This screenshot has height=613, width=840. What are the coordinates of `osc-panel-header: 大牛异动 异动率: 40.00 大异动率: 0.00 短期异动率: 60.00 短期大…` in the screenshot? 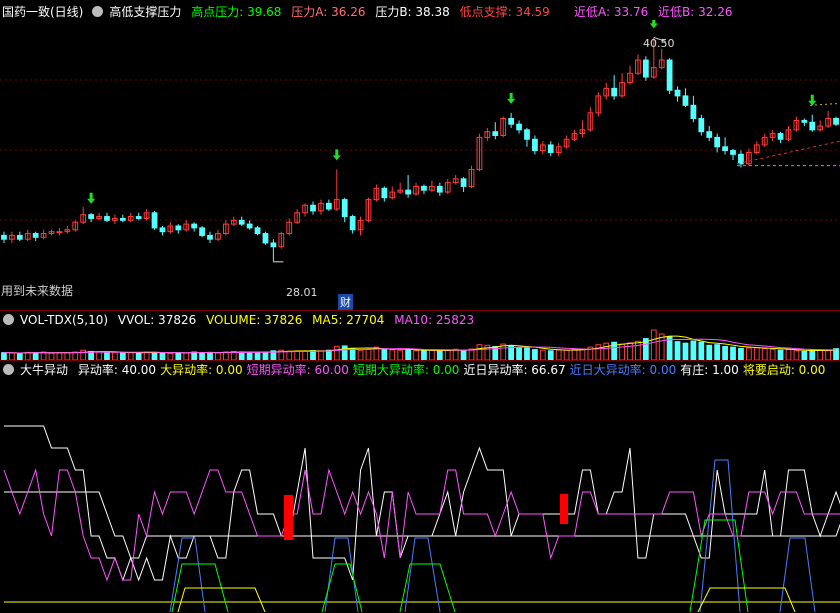 It's located at (415, 370).